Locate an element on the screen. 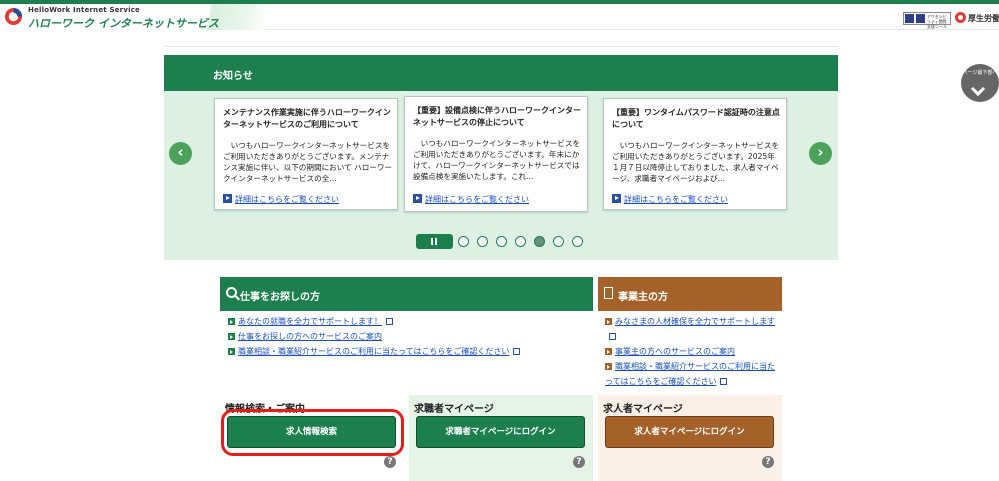  employer-link: 職業相談・職業紹介サービスのご利用に当たってはこちらをご確認ください is located at coordinates (690, 374).